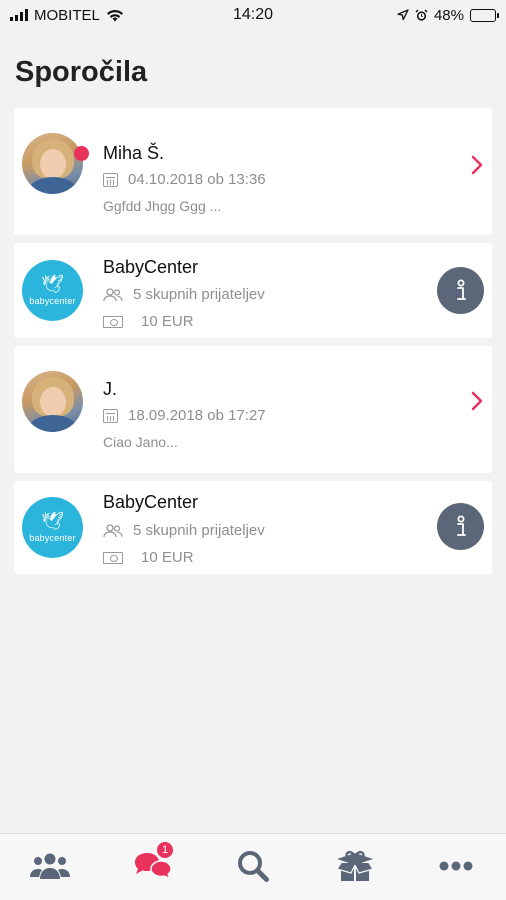 The image size is (506, 900). Describe the element at coordinates (165, 850) in the screenshot. I see `unread-badge: 1` at that location.